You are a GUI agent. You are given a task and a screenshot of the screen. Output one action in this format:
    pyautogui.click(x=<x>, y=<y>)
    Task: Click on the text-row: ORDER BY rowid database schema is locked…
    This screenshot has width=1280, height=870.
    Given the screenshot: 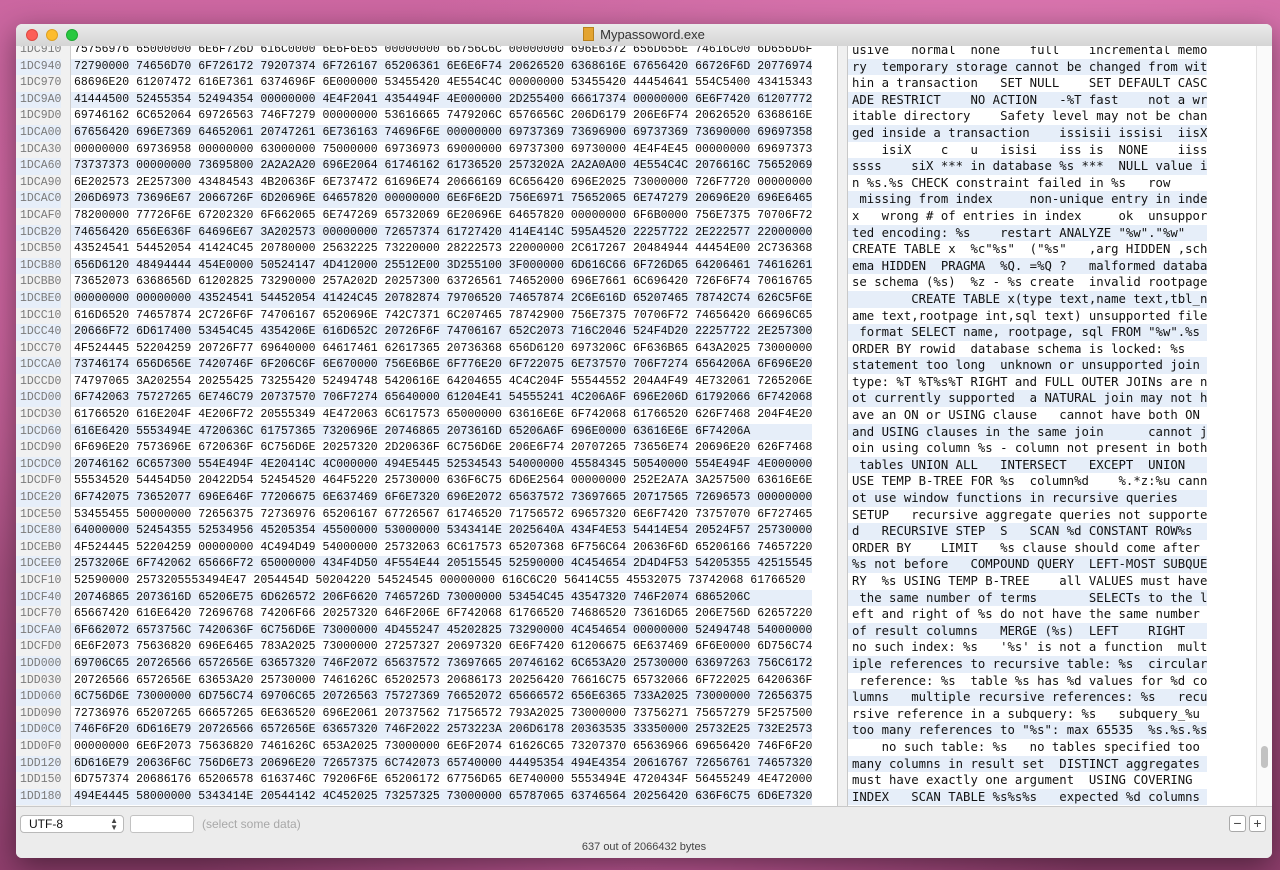 What is the action you would take?
    pyautogui.click(x=1027, y=349)
    